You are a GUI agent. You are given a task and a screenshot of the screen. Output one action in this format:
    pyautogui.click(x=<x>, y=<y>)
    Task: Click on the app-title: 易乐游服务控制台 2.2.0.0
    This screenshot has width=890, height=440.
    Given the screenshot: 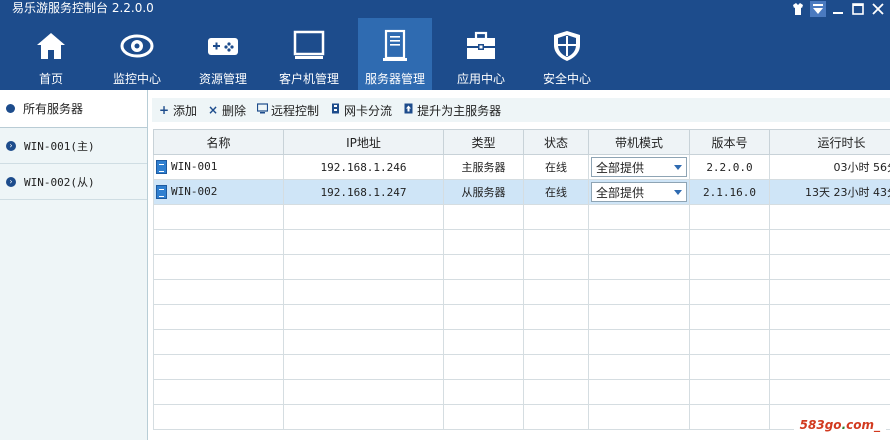 What is the action you would take?
    pyautogui.click(x=83, y=8)
    